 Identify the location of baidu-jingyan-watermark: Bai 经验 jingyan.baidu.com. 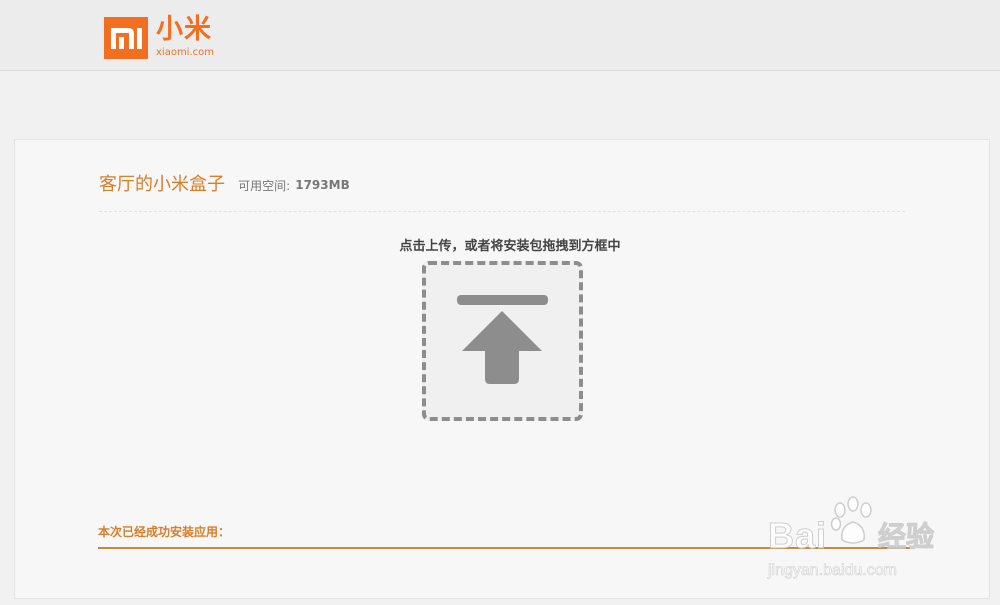
(875, 540).